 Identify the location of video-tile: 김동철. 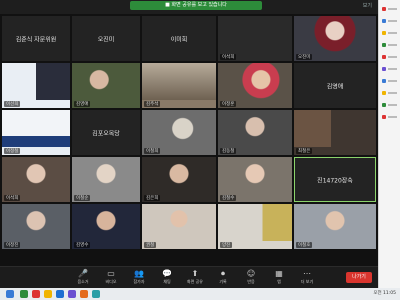
(255, 132).